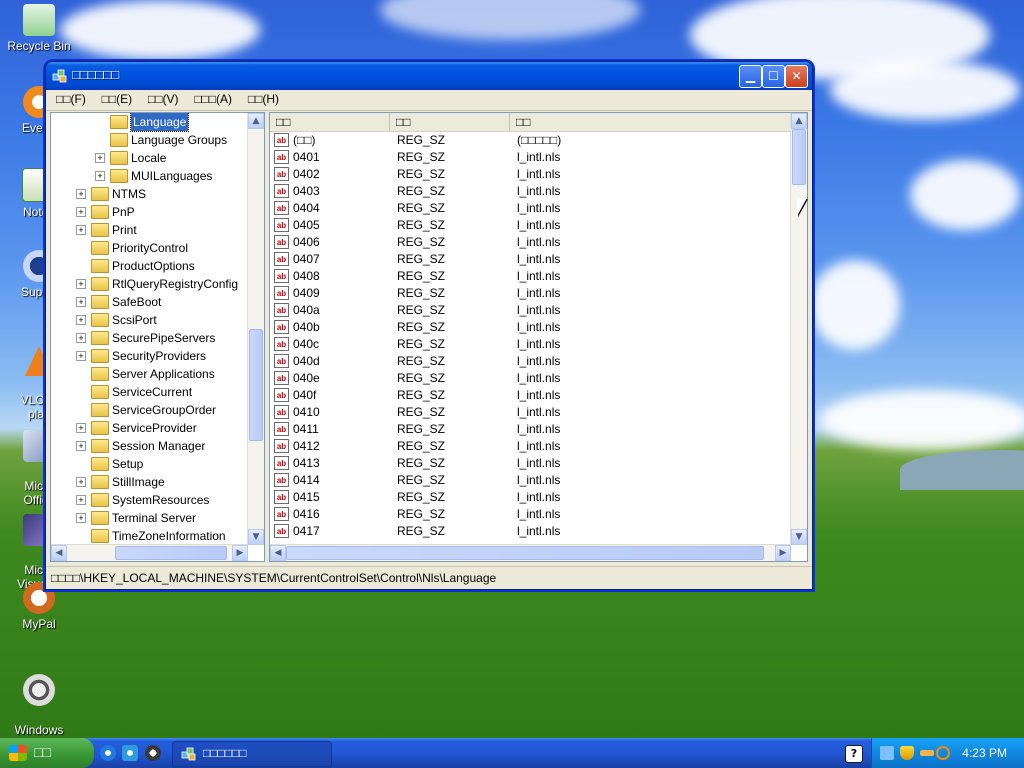 The height and width of the screenshot is (768, 1024). I want to click on security-shield-icon, so click(907, 753).